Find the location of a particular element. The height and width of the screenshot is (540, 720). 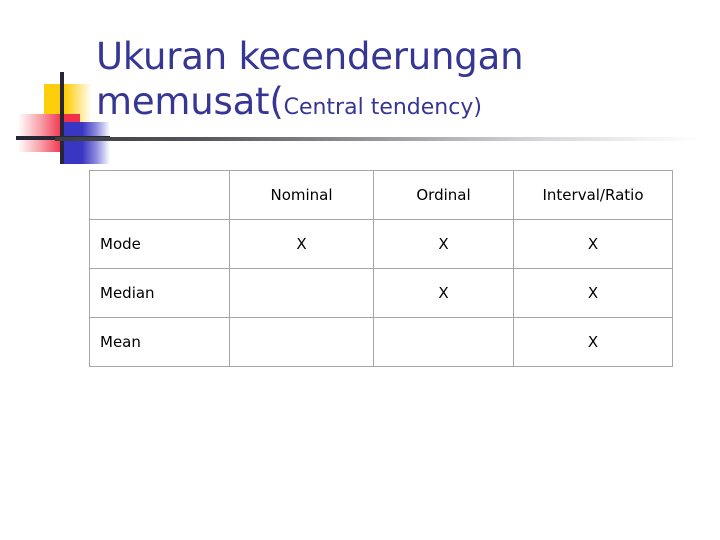

table-header-row: Nominal Ordinal Interval/Ratio is located at coordinates (381, 195).